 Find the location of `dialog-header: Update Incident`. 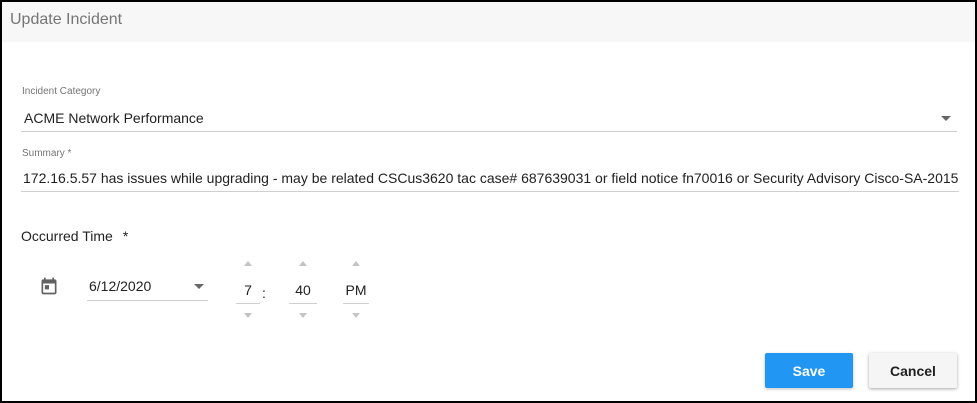

dialog-header: Update Incident is located at coordinates (488, 22).